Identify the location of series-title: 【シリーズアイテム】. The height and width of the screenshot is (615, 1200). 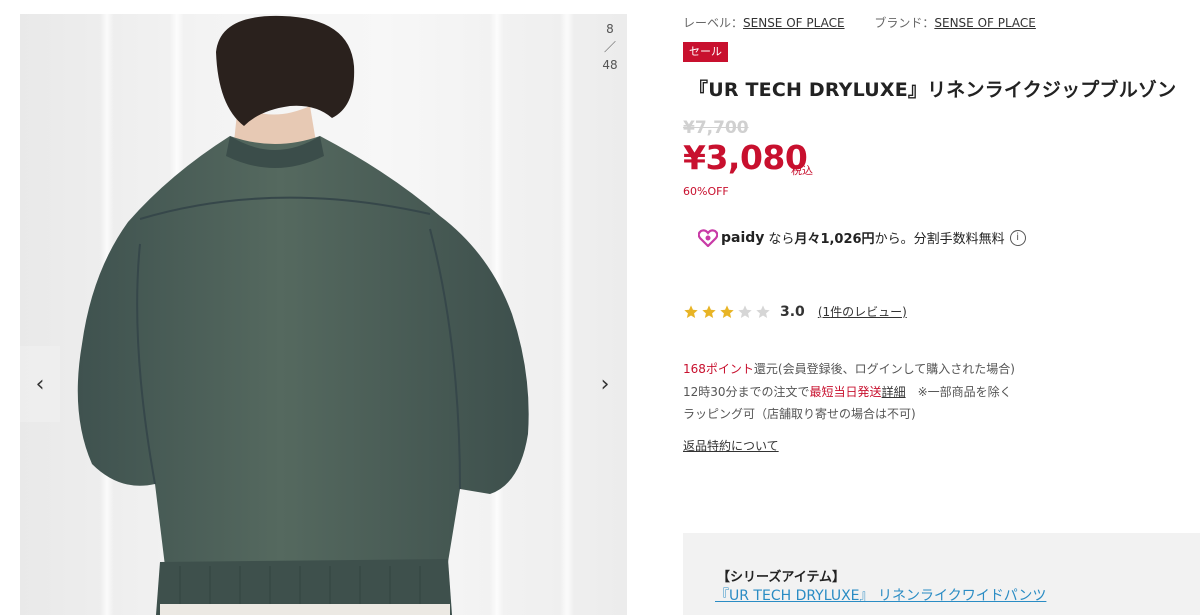
(781, 577).